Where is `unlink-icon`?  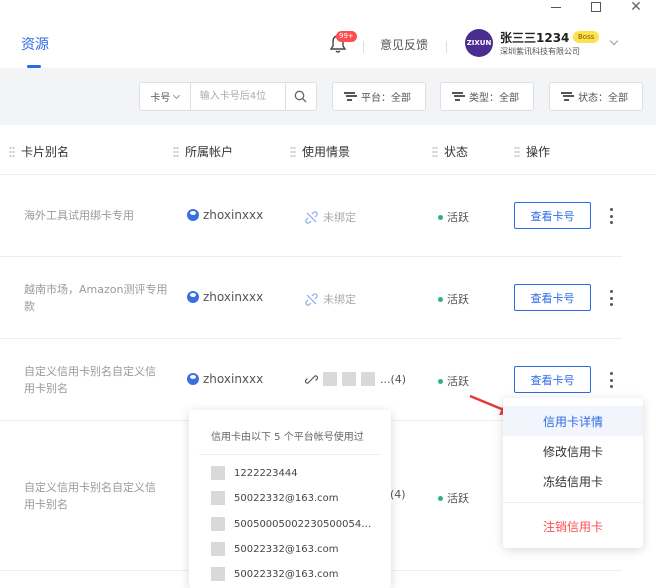
unlink-icon is located at coordinates (311, 217).